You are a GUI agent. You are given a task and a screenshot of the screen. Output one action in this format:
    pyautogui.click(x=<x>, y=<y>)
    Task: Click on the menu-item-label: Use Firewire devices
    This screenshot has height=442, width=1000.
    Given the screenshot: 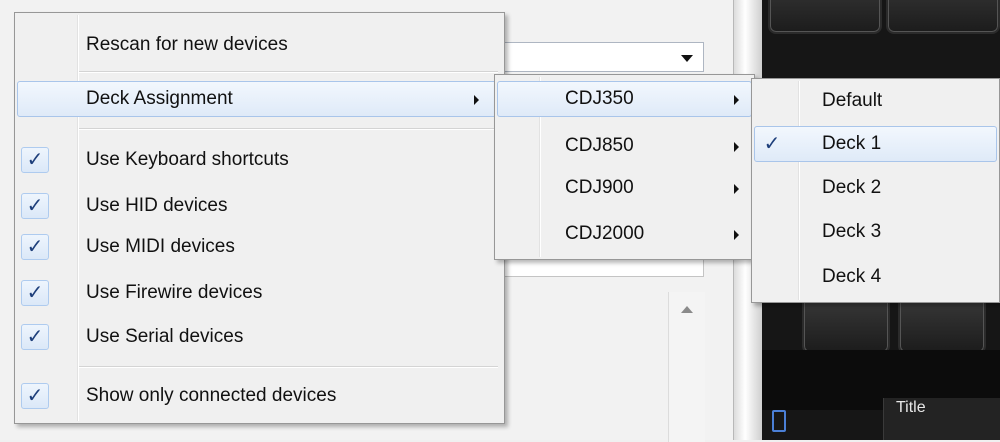 What is the action you would take?
    pyautogui.click(x=174, y=292)
    